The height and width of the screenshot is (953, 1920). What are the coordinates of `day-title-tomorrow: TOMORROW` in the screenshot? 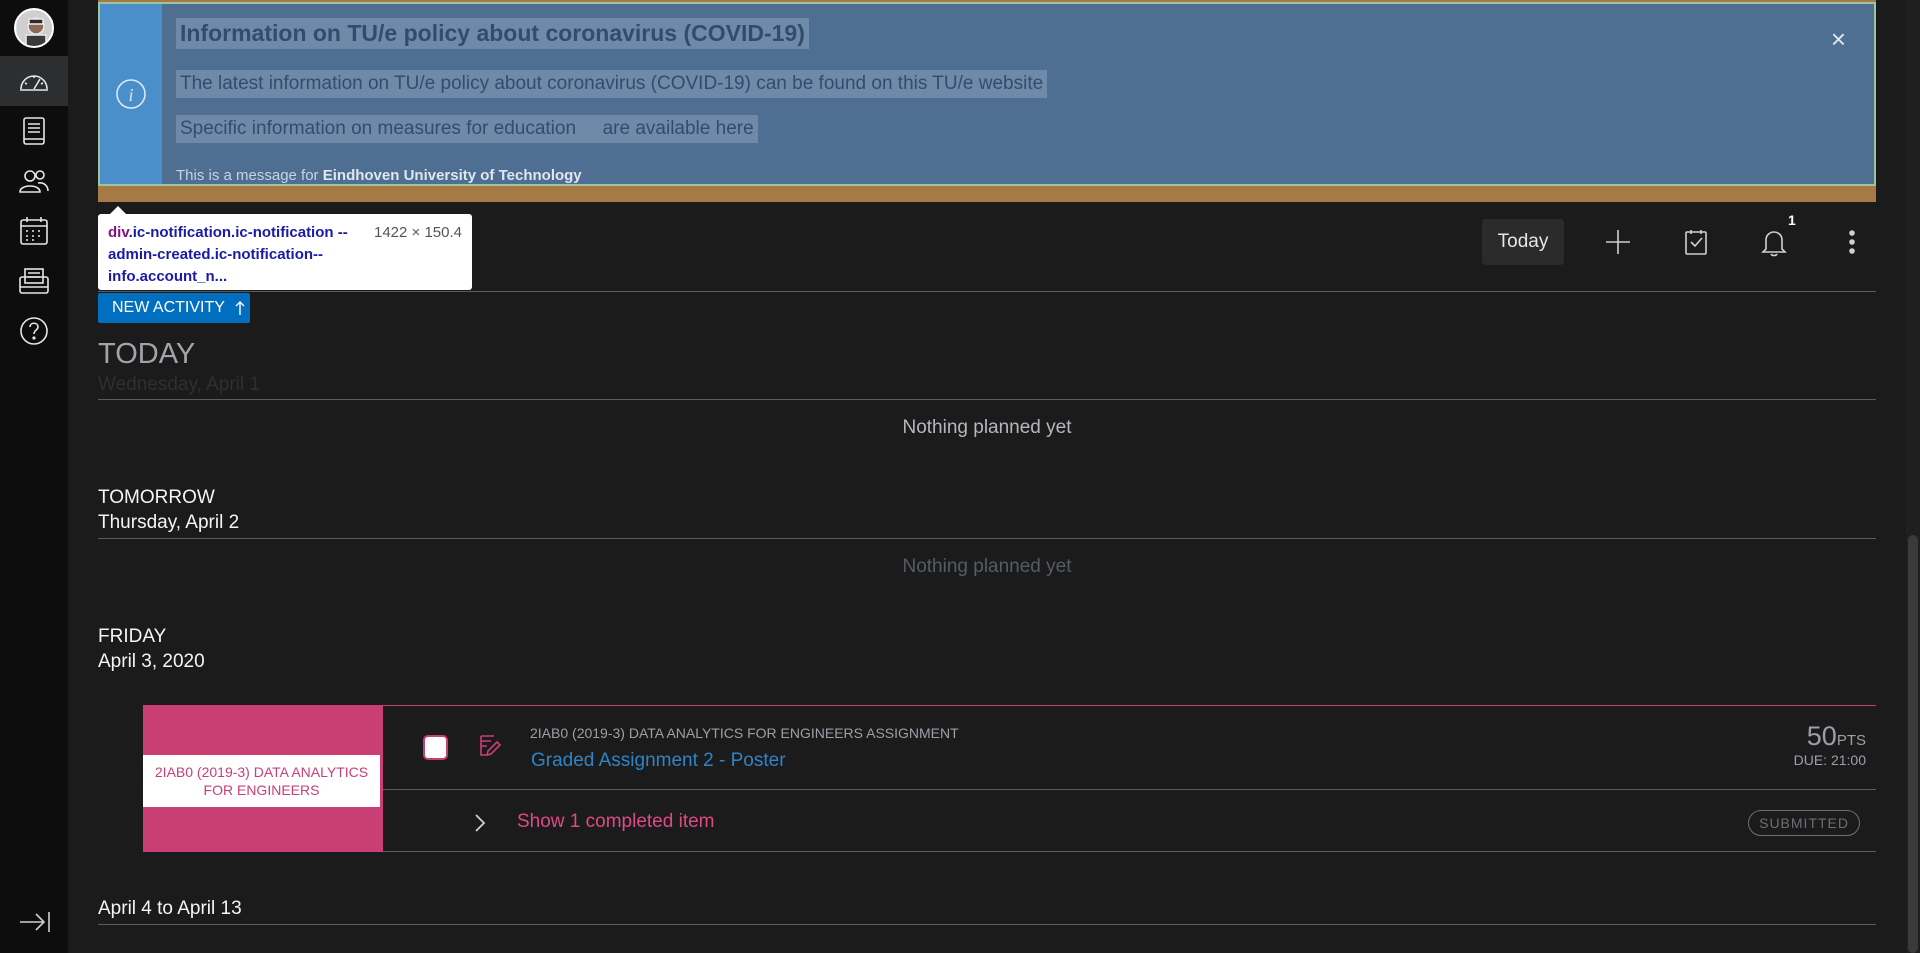 It's located at (156, 497).